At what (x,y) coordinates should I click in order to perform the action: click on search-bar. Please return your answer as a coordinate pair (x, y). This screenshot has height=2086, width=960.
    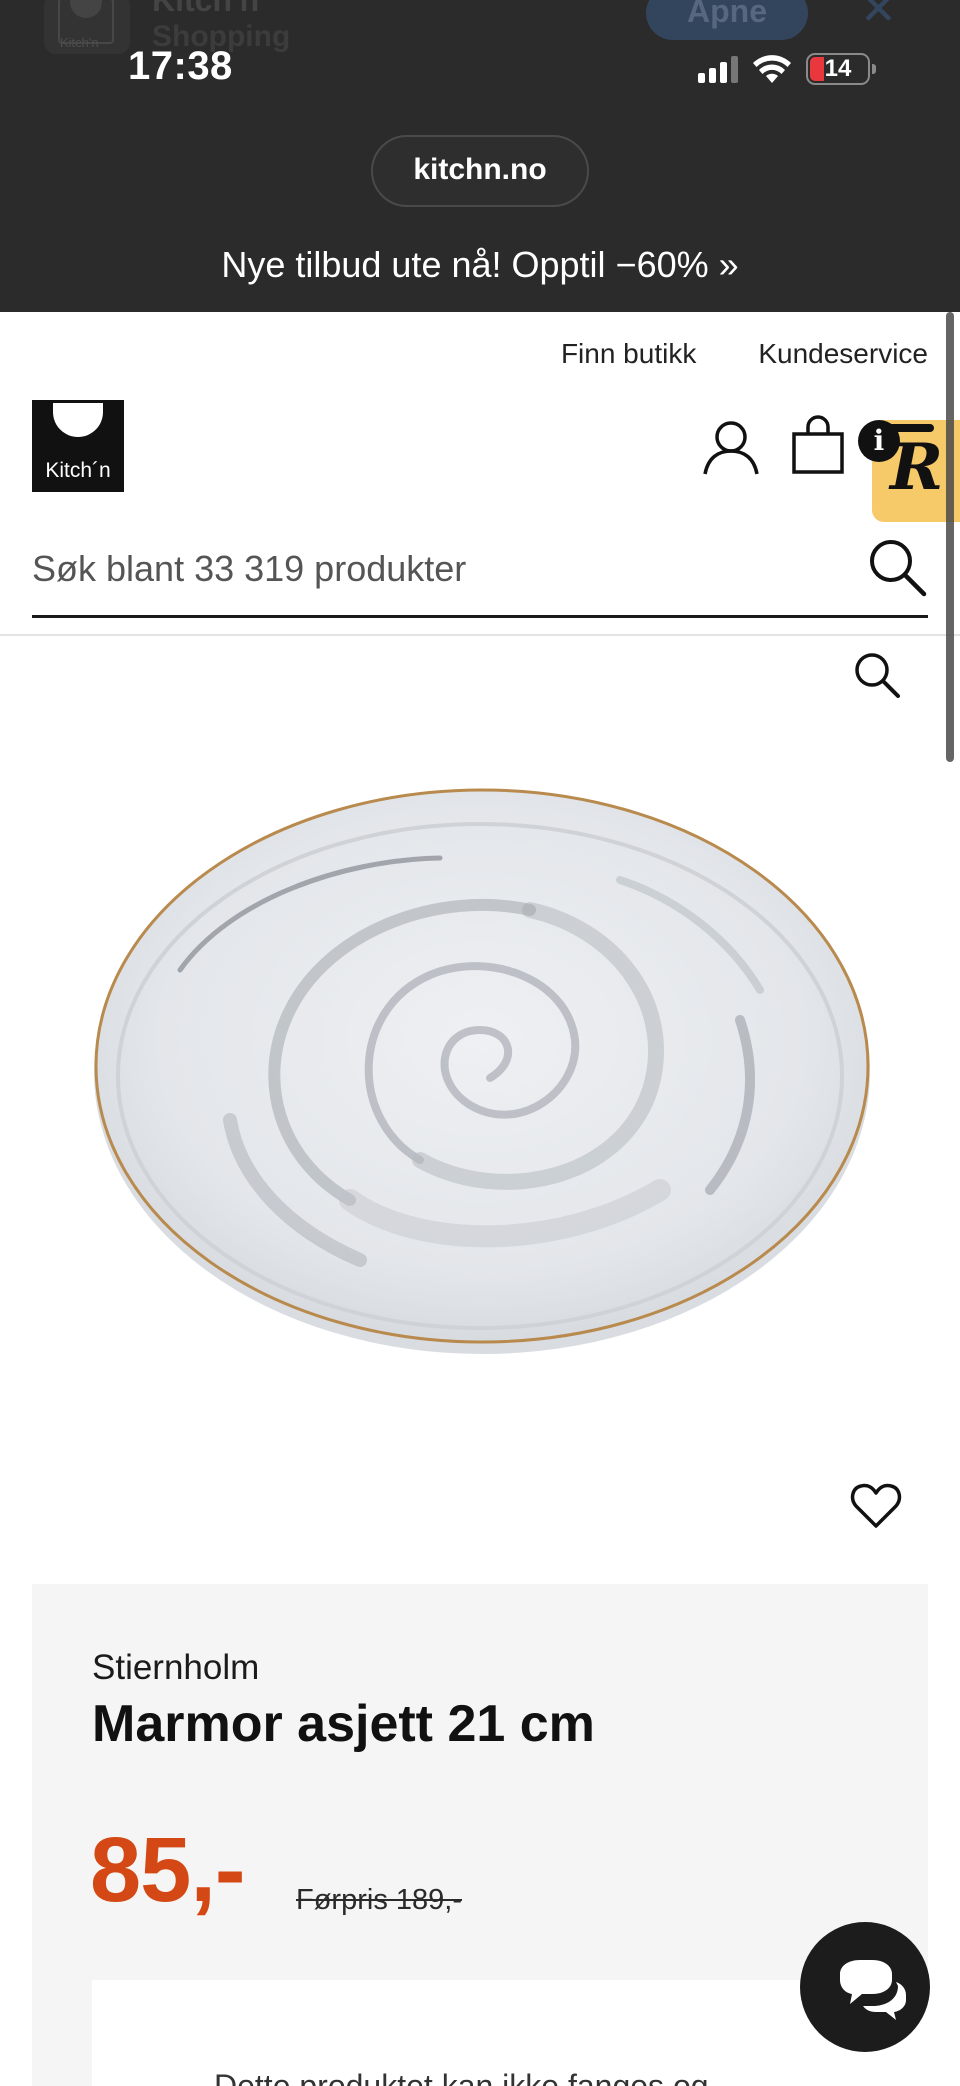
    Looking at the image, I should click on (480, 572).